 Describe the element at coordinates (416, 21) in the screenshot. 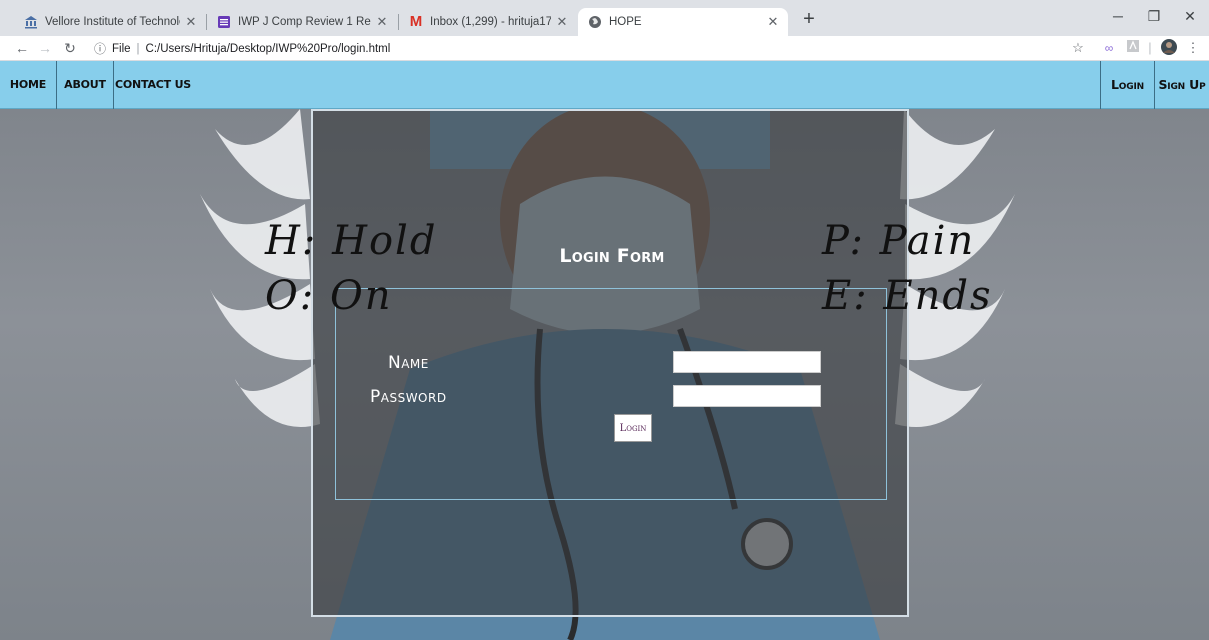

I see `gmail-icon: M` at that location.